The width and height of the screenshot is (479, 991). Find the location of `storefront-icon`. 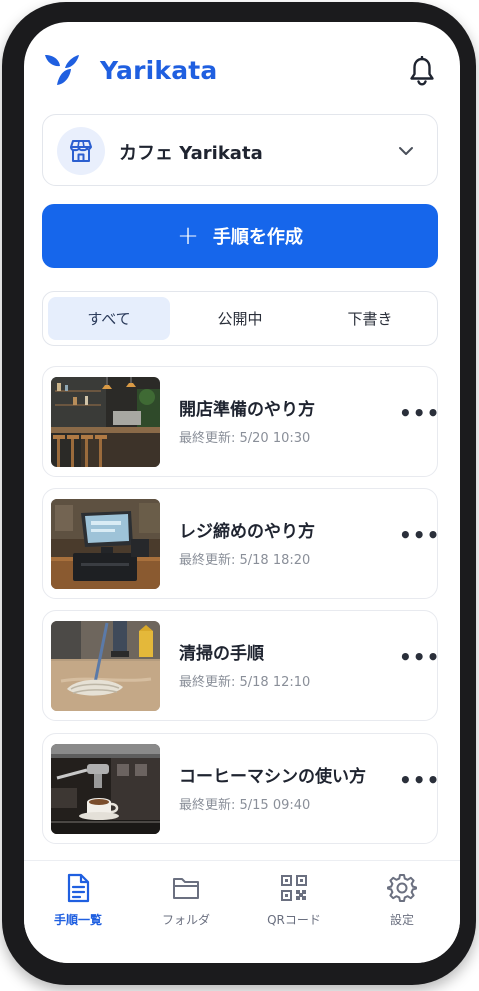

storefront-icon is located at coordinates (81, 151).